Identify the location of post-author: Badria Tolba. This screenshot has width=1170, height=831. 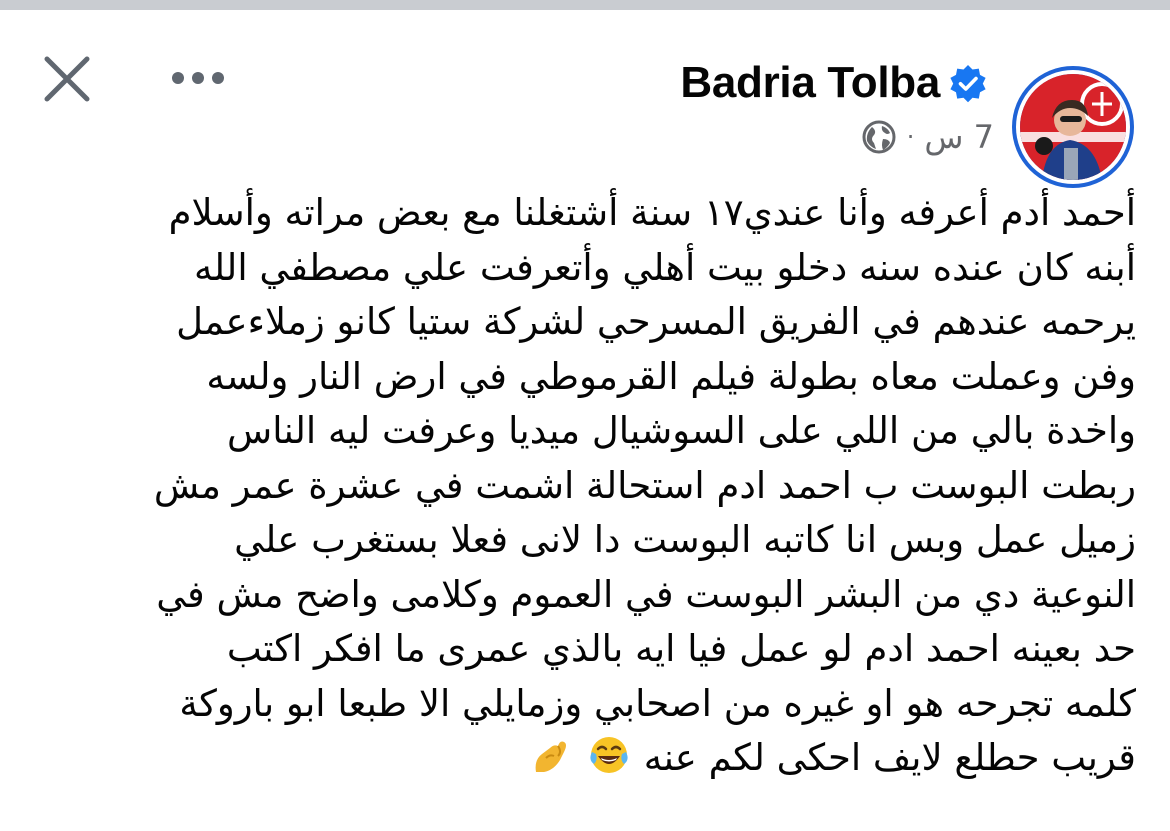
(834, 83).